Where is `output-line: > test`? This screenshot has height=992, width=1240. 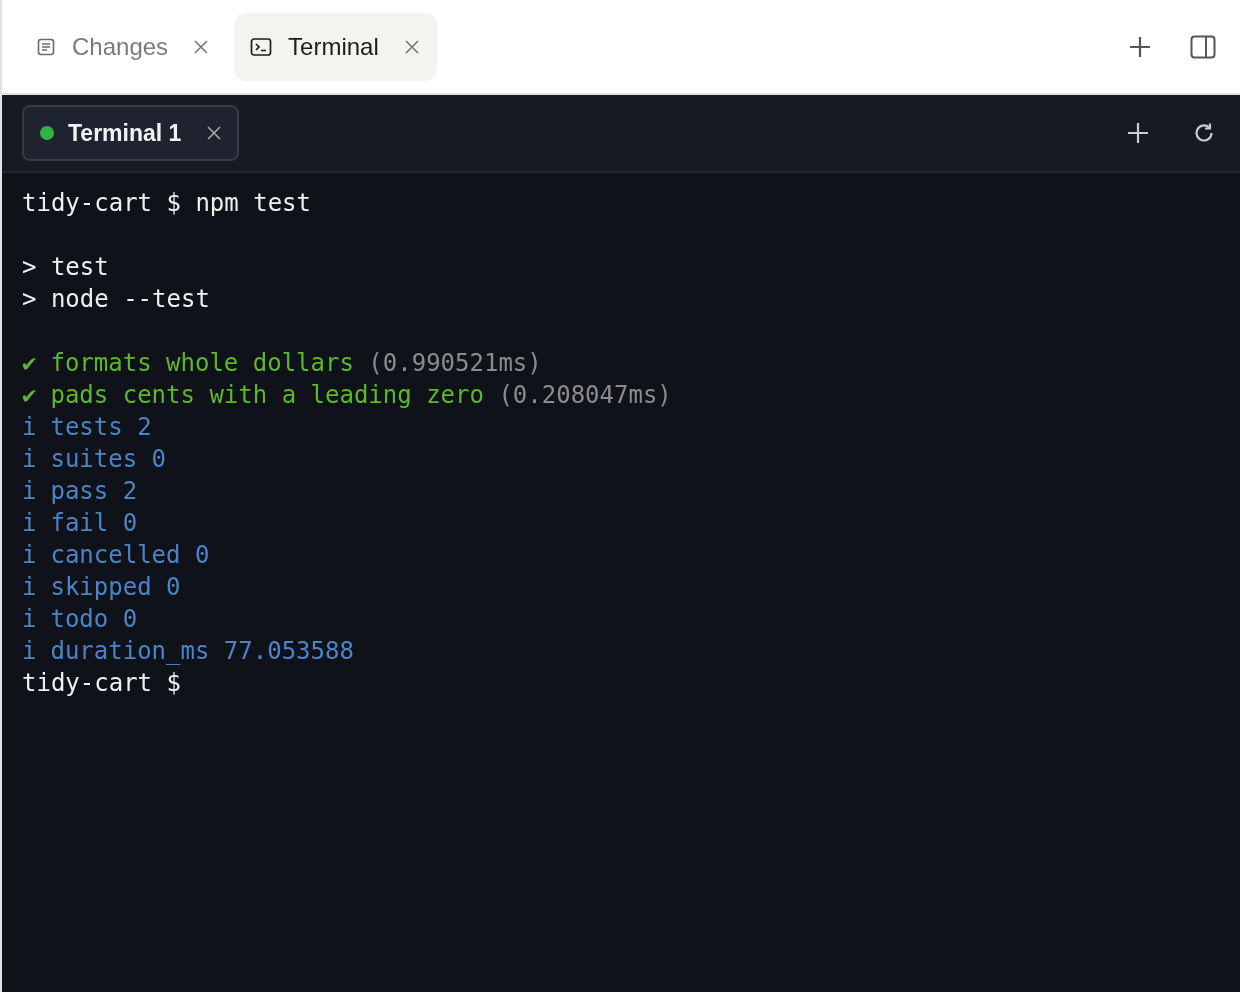
output-line: > test is located at coordinates (65, 267).